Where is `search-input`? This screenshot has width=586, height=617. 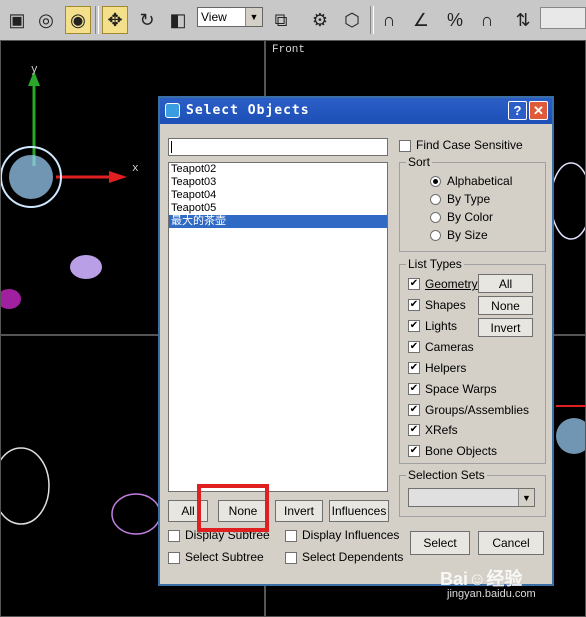 search-input is located at coordinates (278, 147).